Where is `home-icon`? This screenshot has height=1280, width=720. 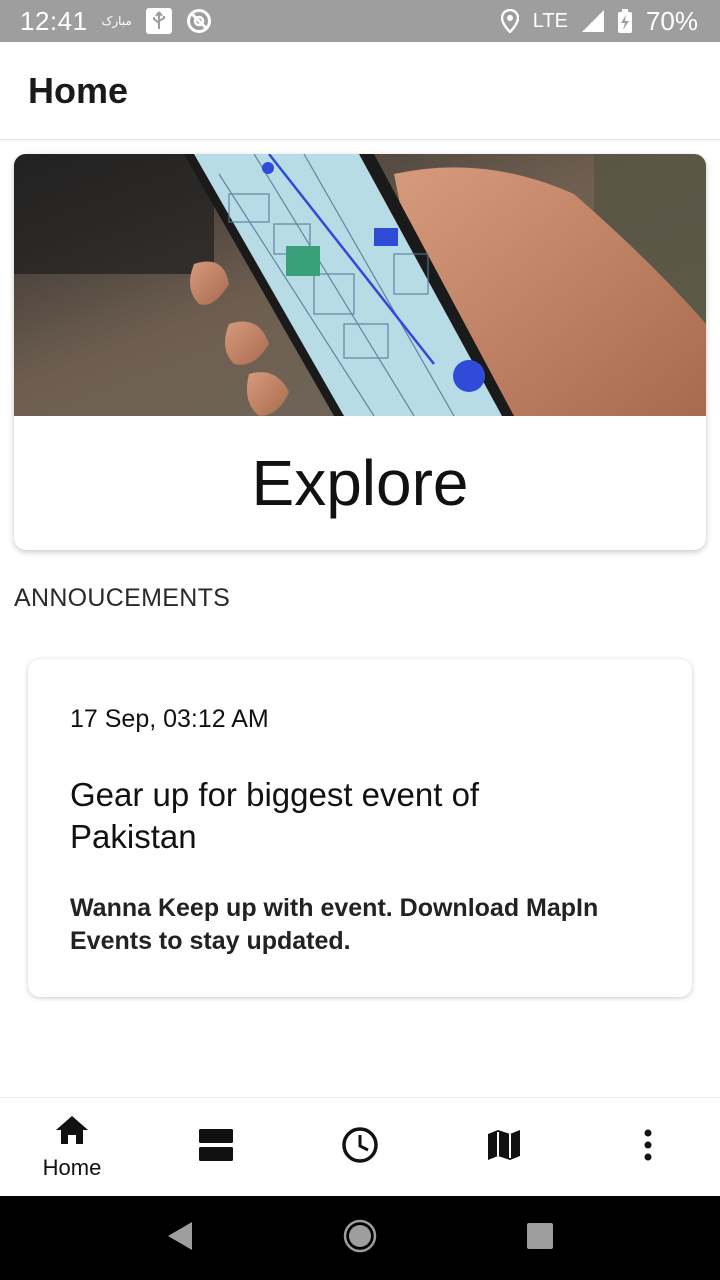 home-icon is located at coordinates (72, 1132).